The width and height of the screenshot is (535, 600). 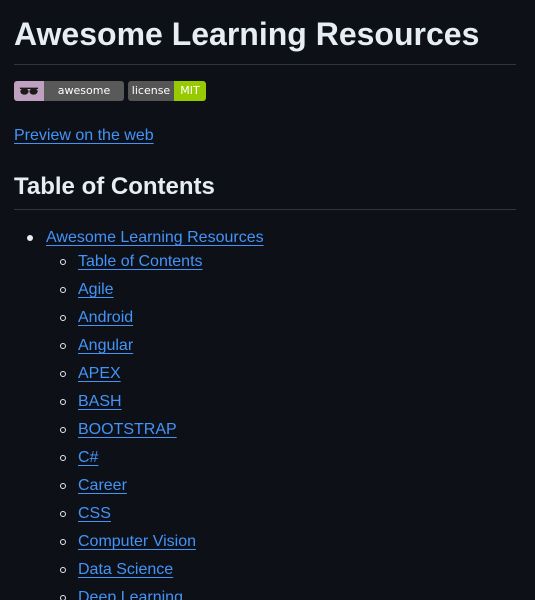 I want to click on toc-sub-item: Angular, so click(x=105, y=346).